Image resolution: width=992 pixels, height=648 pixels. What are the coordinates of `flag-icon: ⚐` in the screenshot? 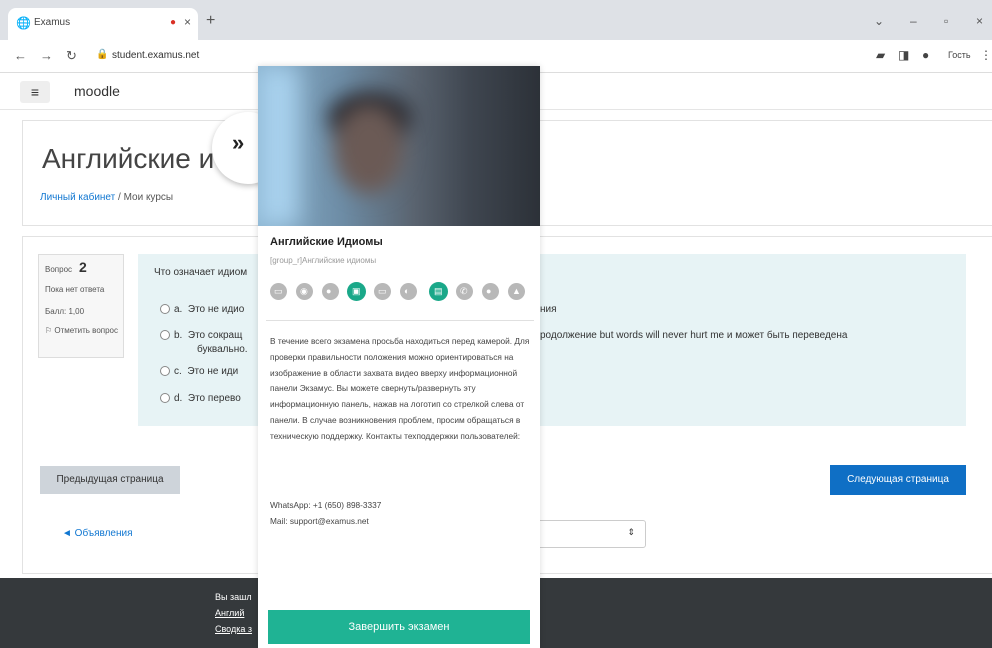 It's located at (50, 330).